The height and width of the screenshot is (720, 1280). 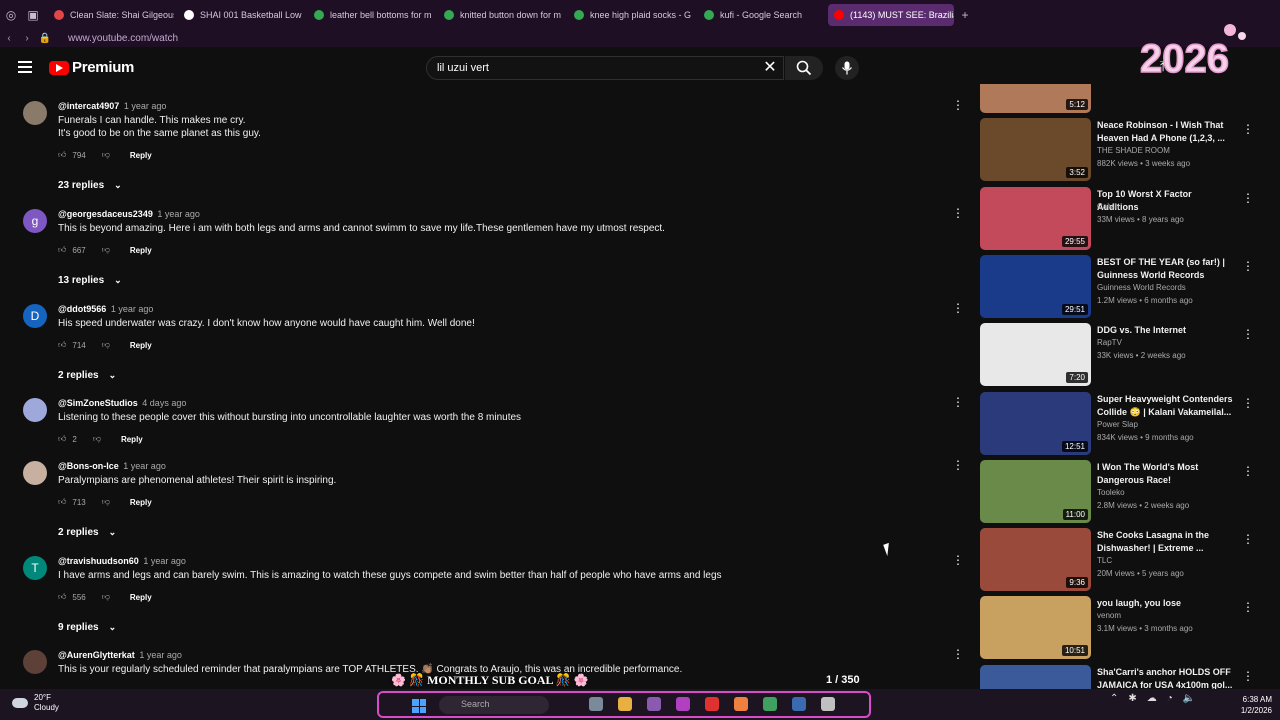 What do you see at coordinates (799, 704) in the screenshot?
I see `steam-icon` at bounding box center [799, 704].